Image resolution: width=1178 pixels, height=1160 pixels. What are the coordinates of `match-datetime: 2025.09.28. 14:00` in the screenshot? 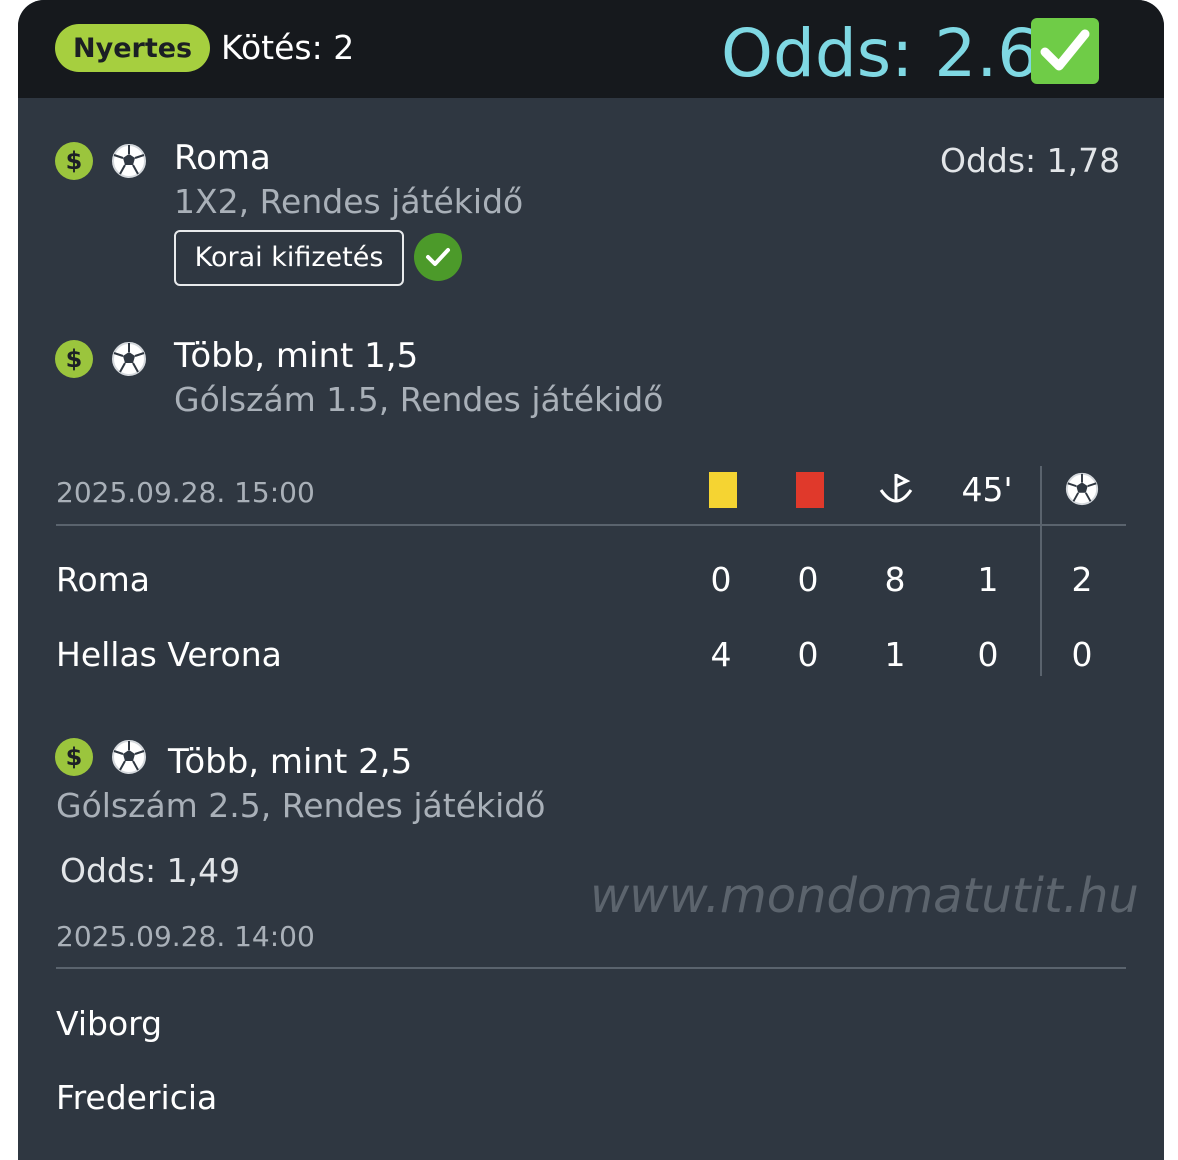 It's located at (185, 936).